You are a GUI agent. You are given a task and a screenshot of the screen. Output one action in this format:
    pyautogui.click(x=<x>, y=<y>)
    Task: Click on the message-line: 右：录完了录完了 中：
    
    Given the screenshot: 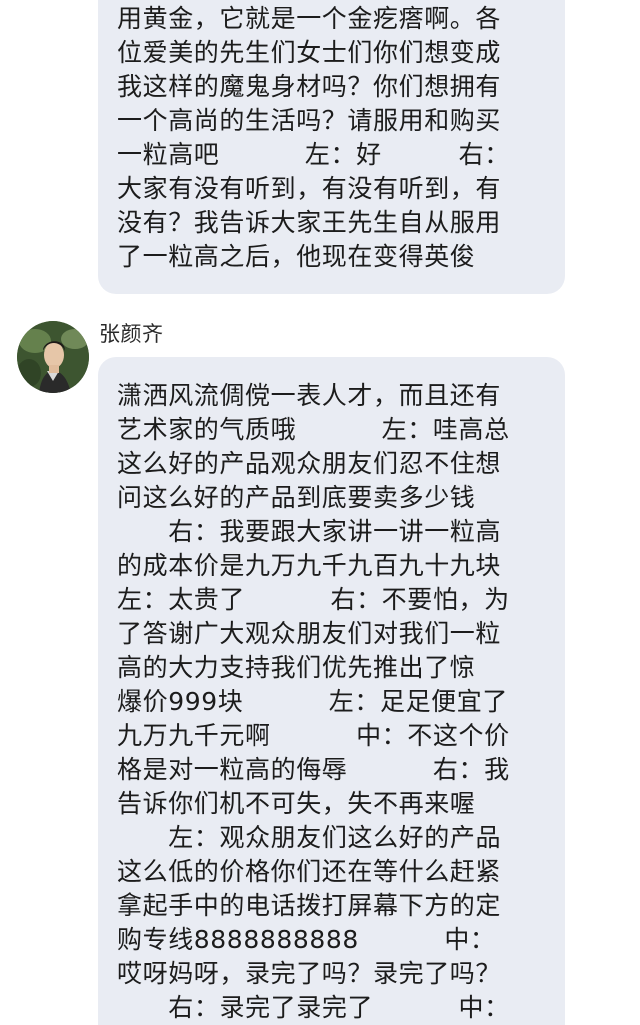 What is the action you would take?
    pyautogui.click(x=313, y=1007)
    